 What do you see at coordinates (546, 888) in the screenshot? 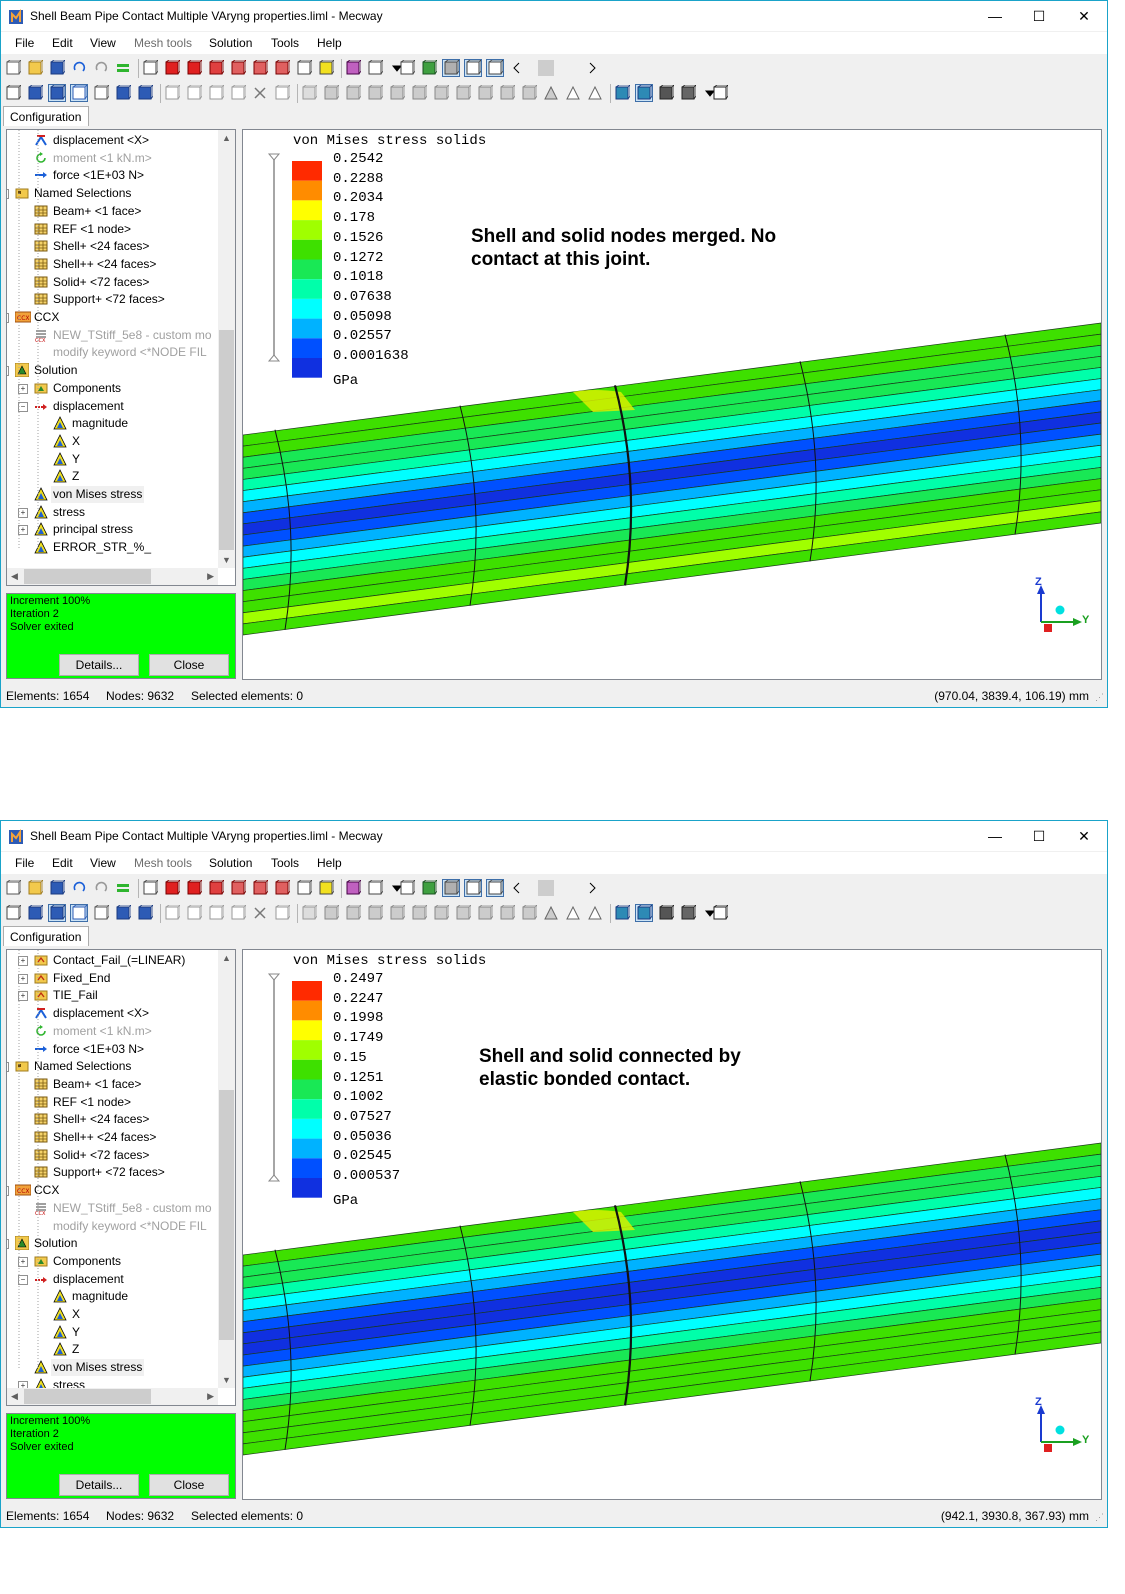
I see `toolbar-scroll-thumb` at bounding box center [546, 888].